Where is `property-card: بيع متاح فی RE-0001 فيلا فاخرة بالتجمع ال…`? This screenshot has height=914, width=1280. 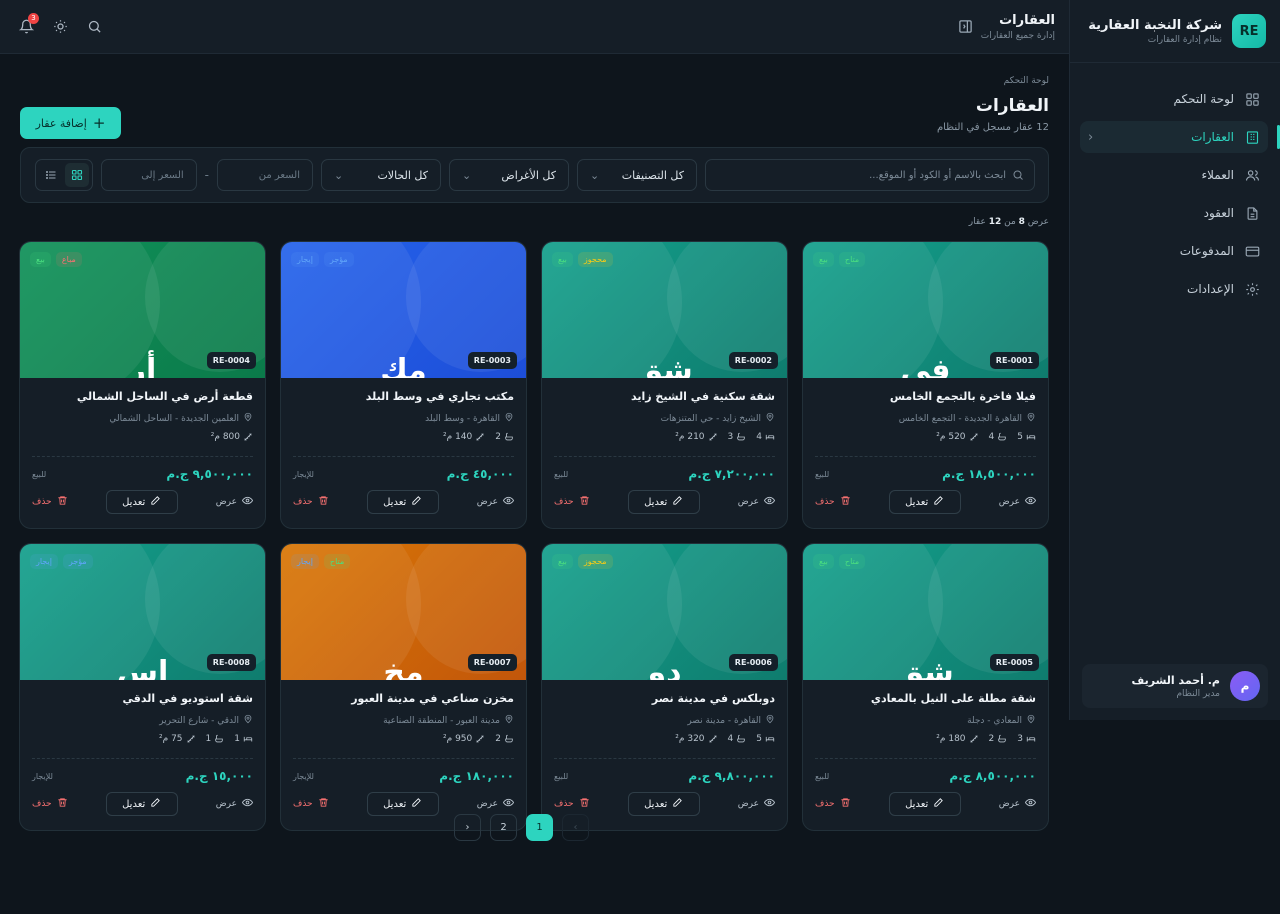 property-card: بيع متاح فی RE-0001 فيلا فاخرة بالتجمع ال… is located at coordinates (925, 385).